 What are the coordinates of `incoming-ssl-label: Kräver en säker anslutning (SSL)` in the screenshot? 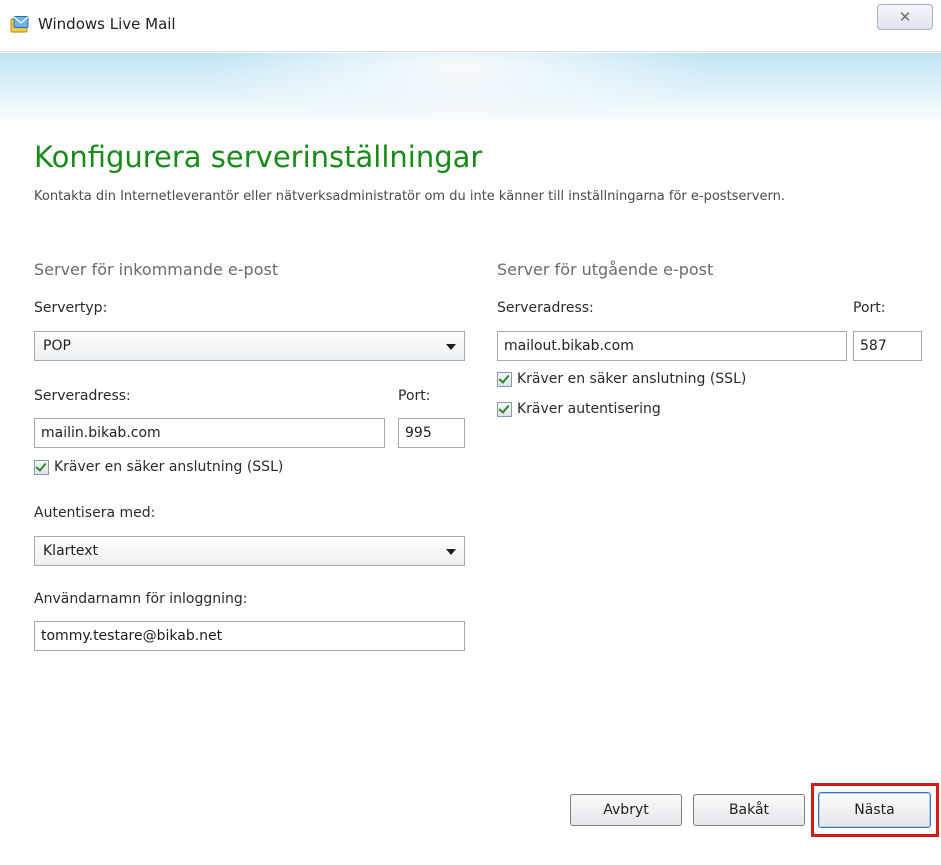 It's located at (169, 467).